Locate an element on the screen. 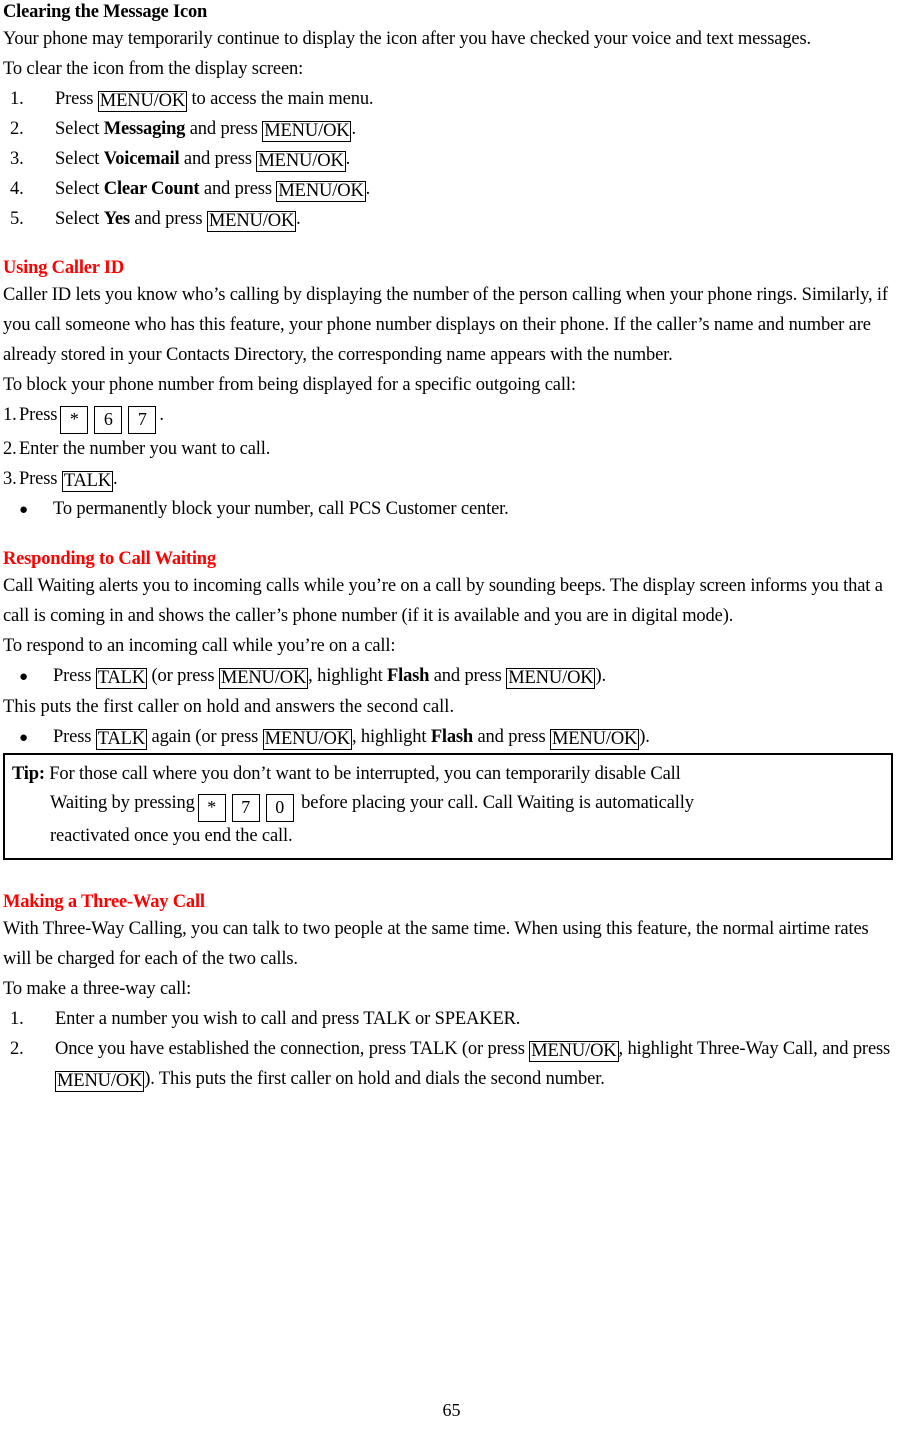 The height and width of the screenshot is (1430, 903). keypad-key-6: 6 is located at coordinates (108, 420).